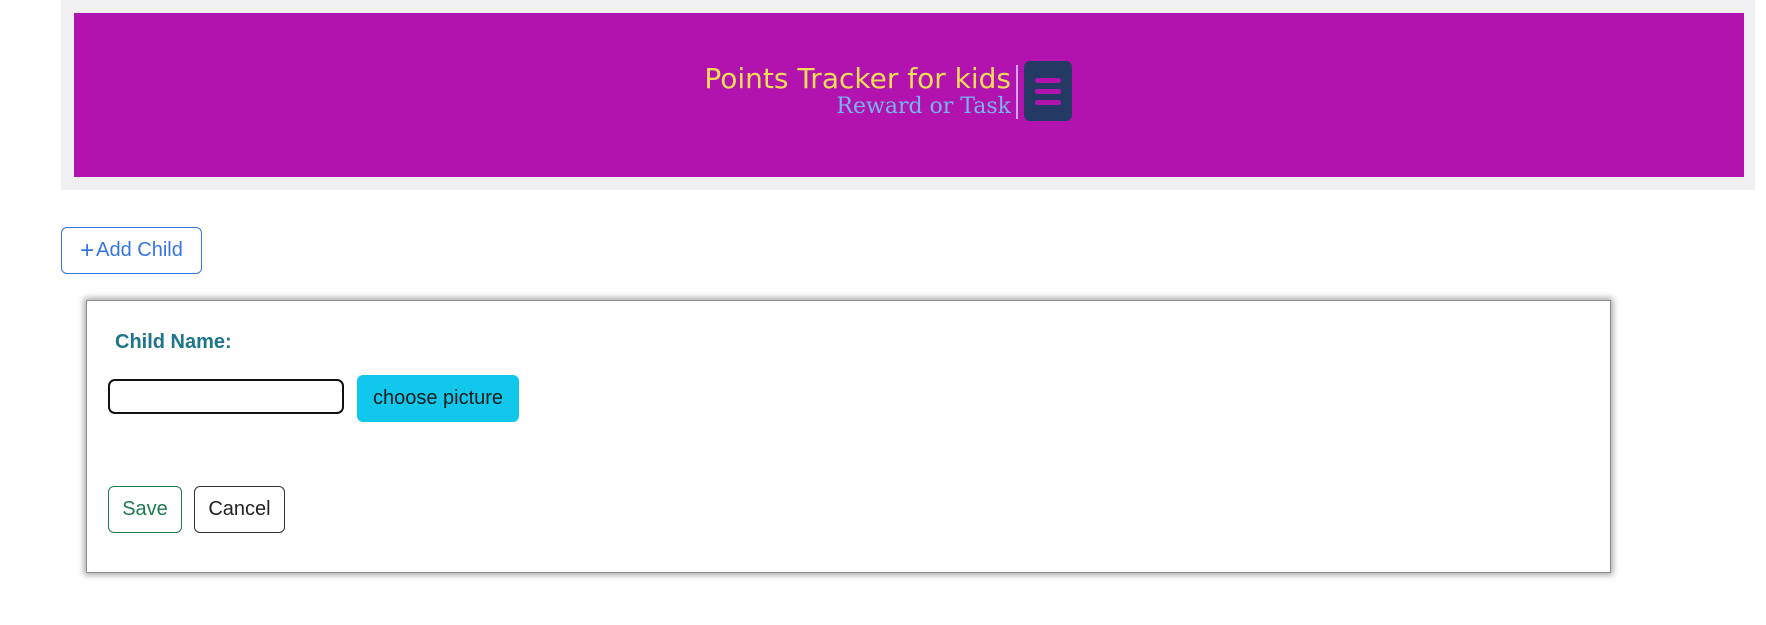  What do you see at coordinates (1017, 92) in the screenshot?
I see `brand-divider` at bounding box center [1017, 92].